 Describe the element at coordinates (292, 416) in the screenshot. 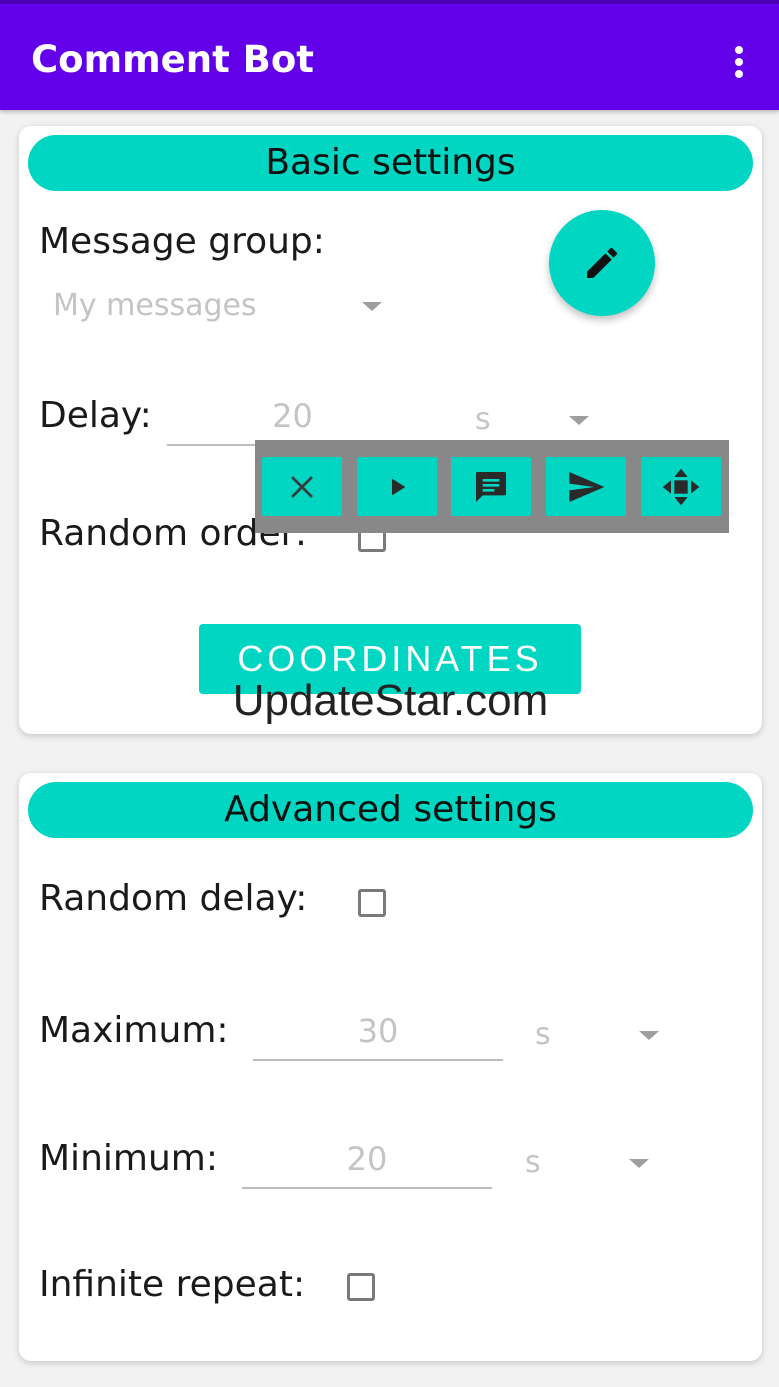

I see `delay-value: 20` at that location.